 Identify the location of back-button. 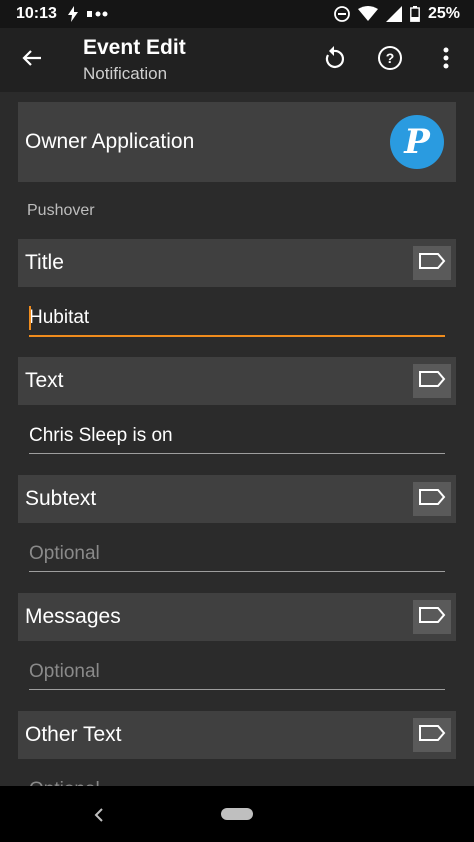
(32, 60).